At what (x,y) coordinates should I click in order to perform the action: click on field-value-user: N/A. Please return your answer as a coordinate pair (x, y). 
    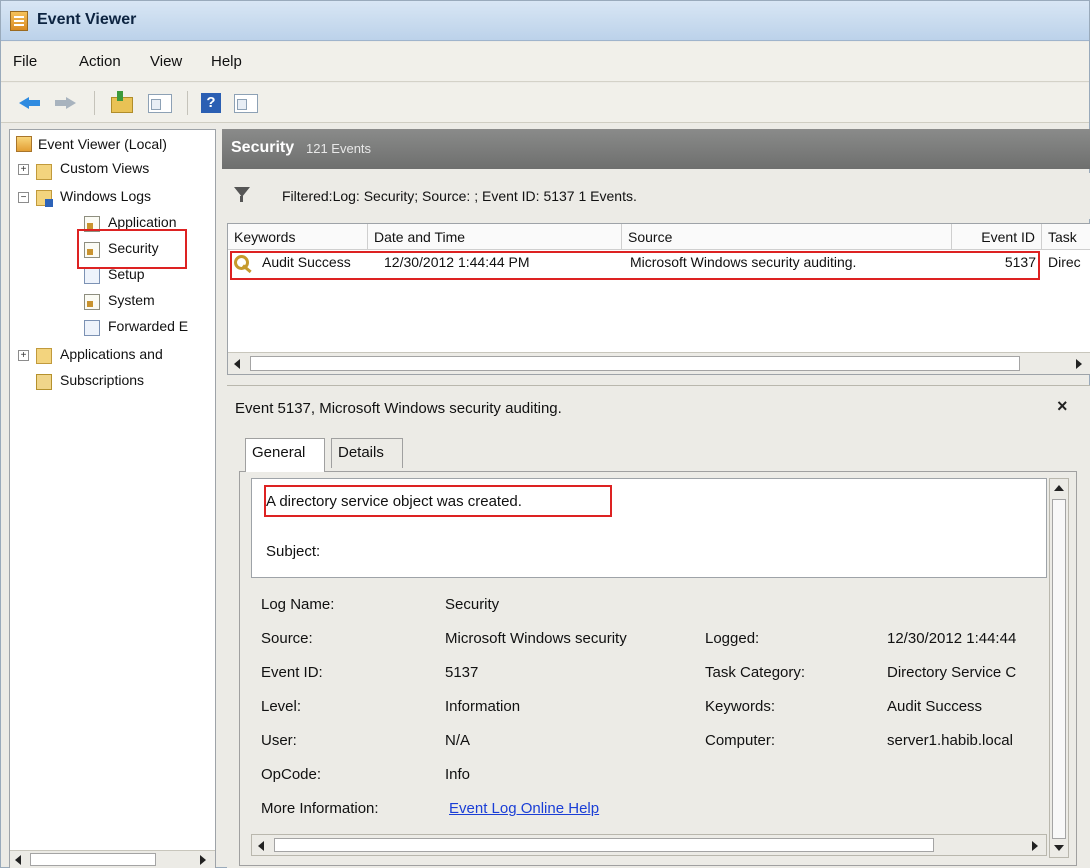
    Looking at the image, I should click on (458, 740).